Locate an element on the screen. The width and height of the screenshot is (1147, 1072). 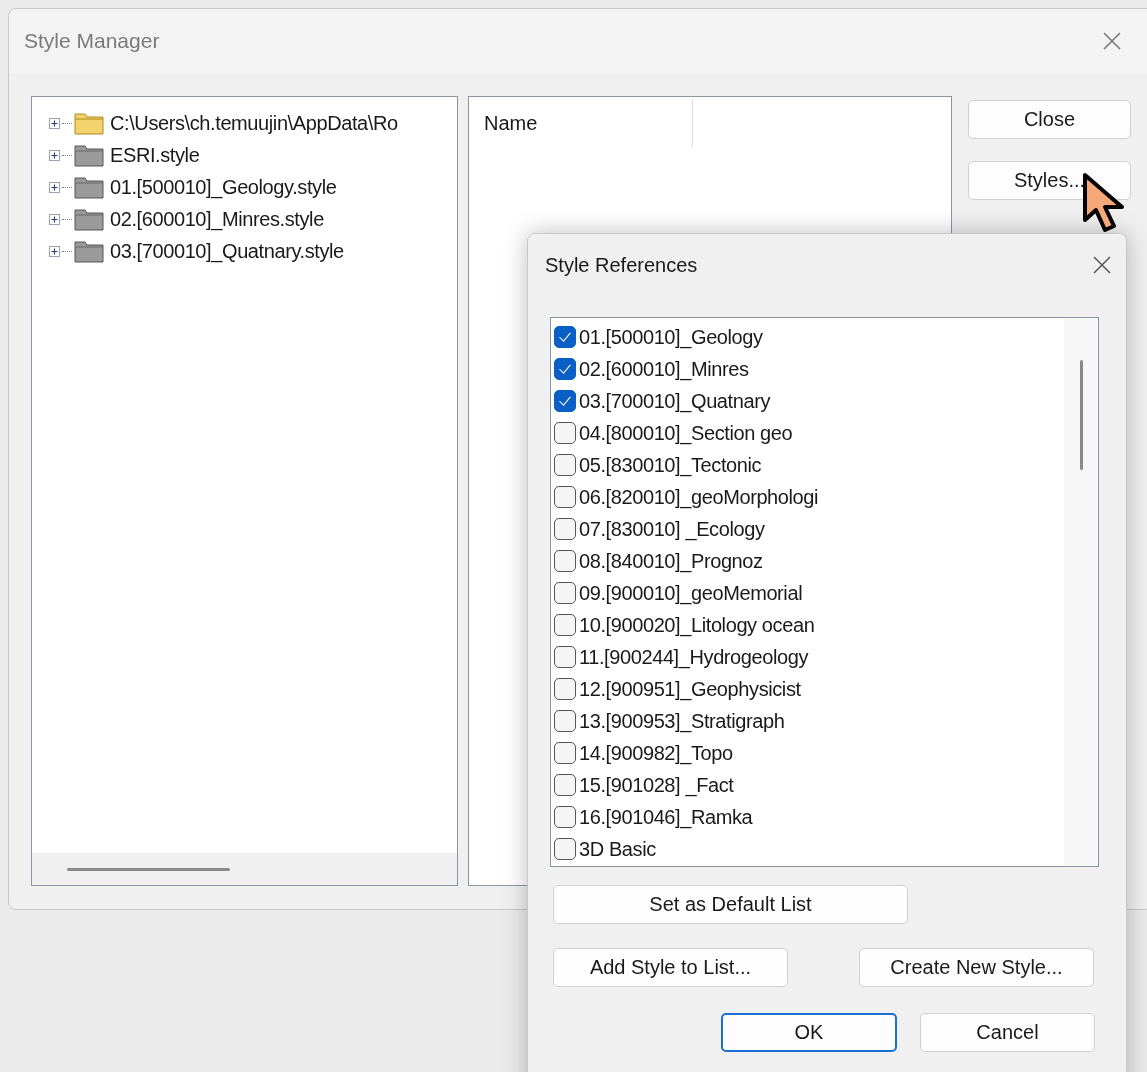
style-item: 02.[600010]_Minres is located at coordinates (664, 369).